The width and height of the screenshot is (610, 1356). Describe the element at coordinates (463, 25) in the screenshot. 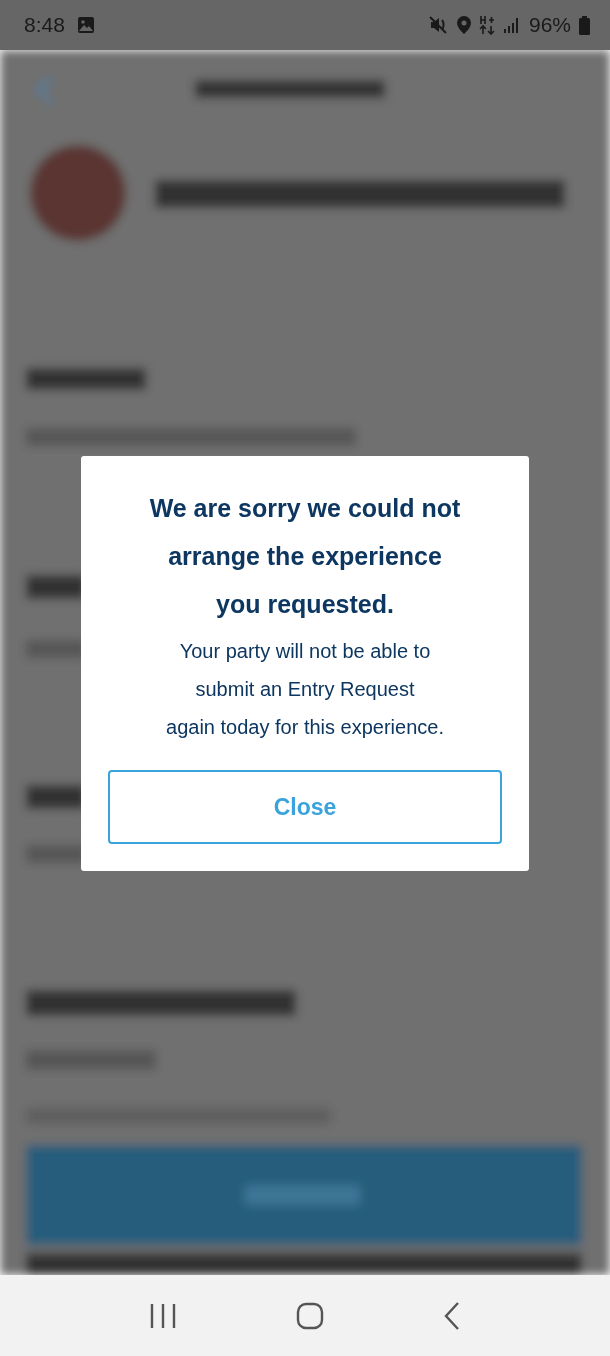

I see `location-icon` at that location.